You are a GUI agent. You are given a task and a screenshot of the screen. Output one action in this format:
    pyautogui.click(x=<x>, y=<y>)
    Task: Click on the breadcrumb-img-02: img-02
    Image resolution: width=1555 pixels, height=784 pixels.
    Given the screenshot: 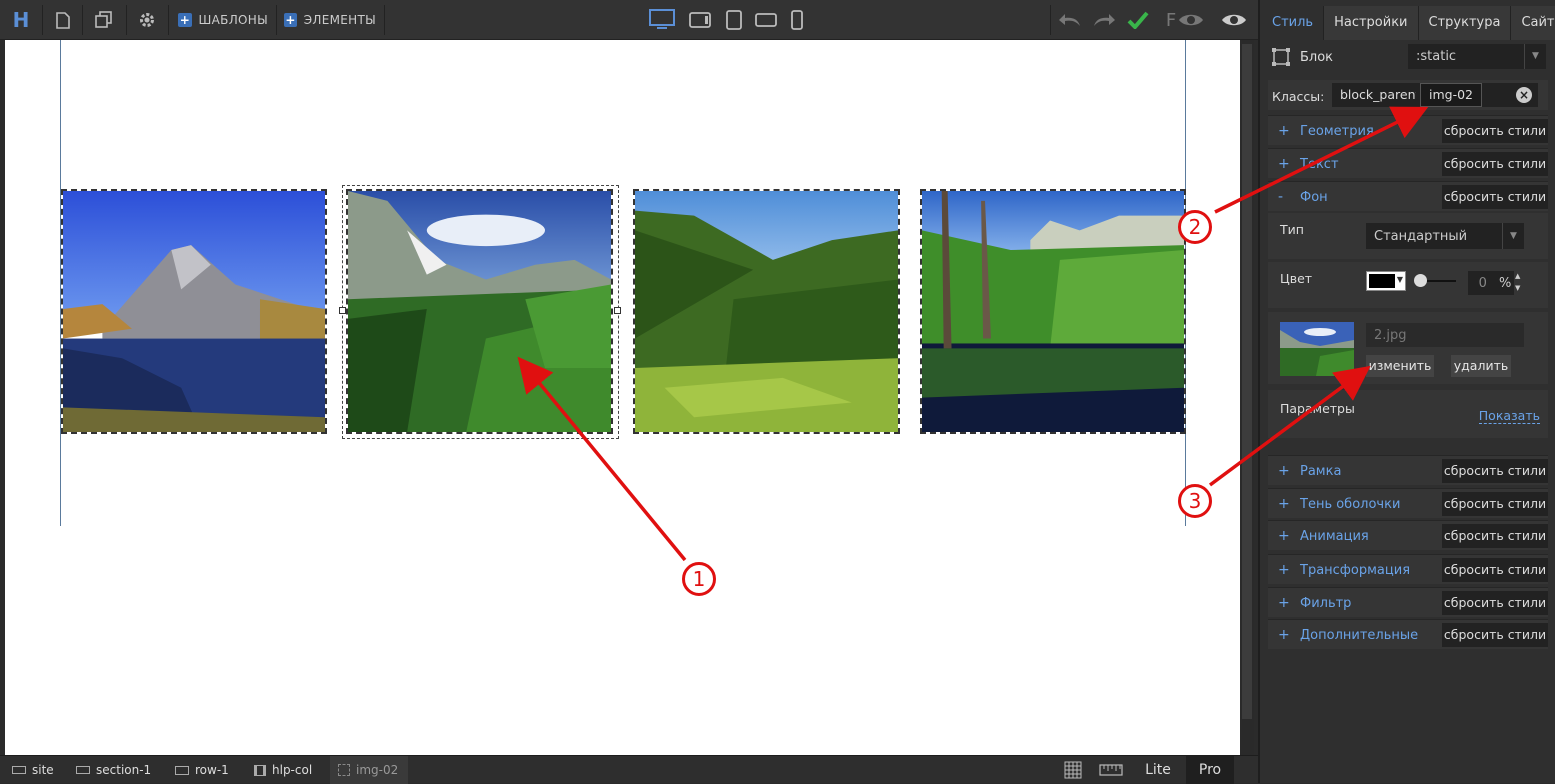 What is the action you would take?
    pyautogui.click(x=369, y=770)
    